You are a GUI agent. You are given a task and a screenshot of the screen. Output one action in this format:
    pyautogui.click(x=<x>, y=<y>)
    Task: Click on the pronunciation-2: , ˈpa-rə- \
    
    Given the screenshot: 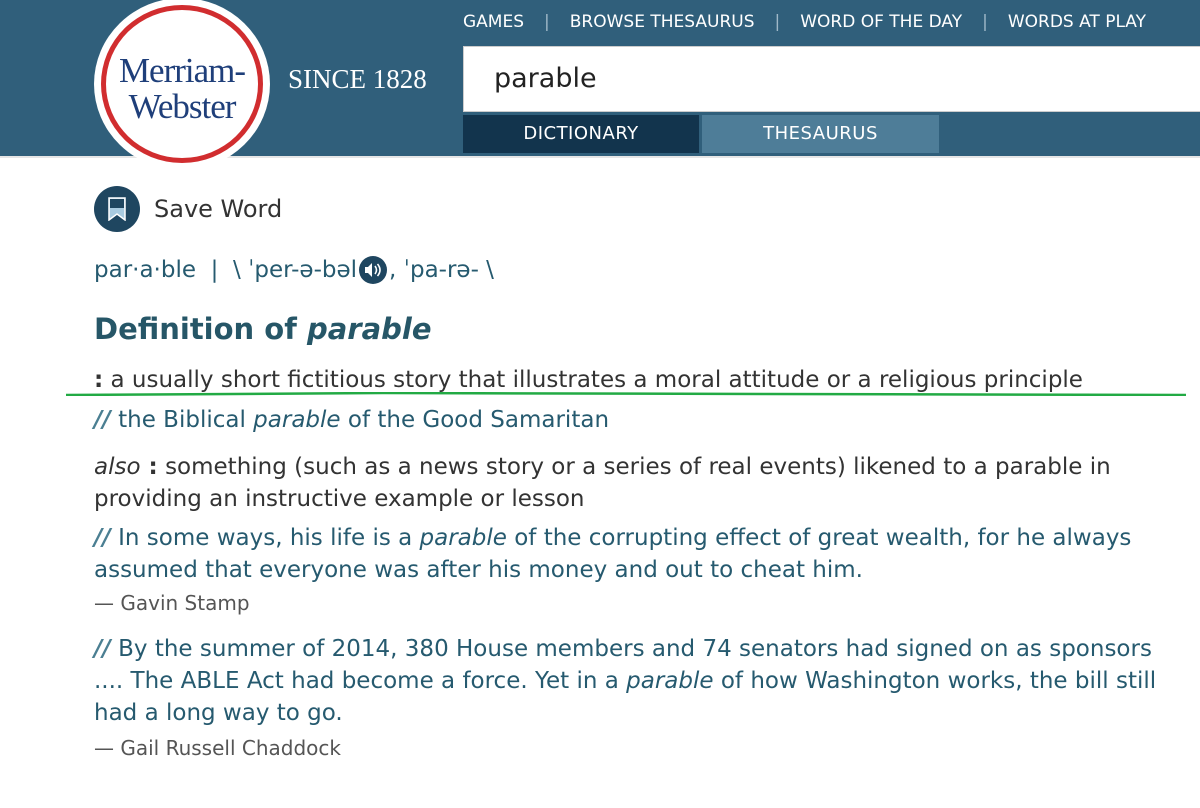 What is the action you would take?
    pyautogui.click(x=441, y=270)
    